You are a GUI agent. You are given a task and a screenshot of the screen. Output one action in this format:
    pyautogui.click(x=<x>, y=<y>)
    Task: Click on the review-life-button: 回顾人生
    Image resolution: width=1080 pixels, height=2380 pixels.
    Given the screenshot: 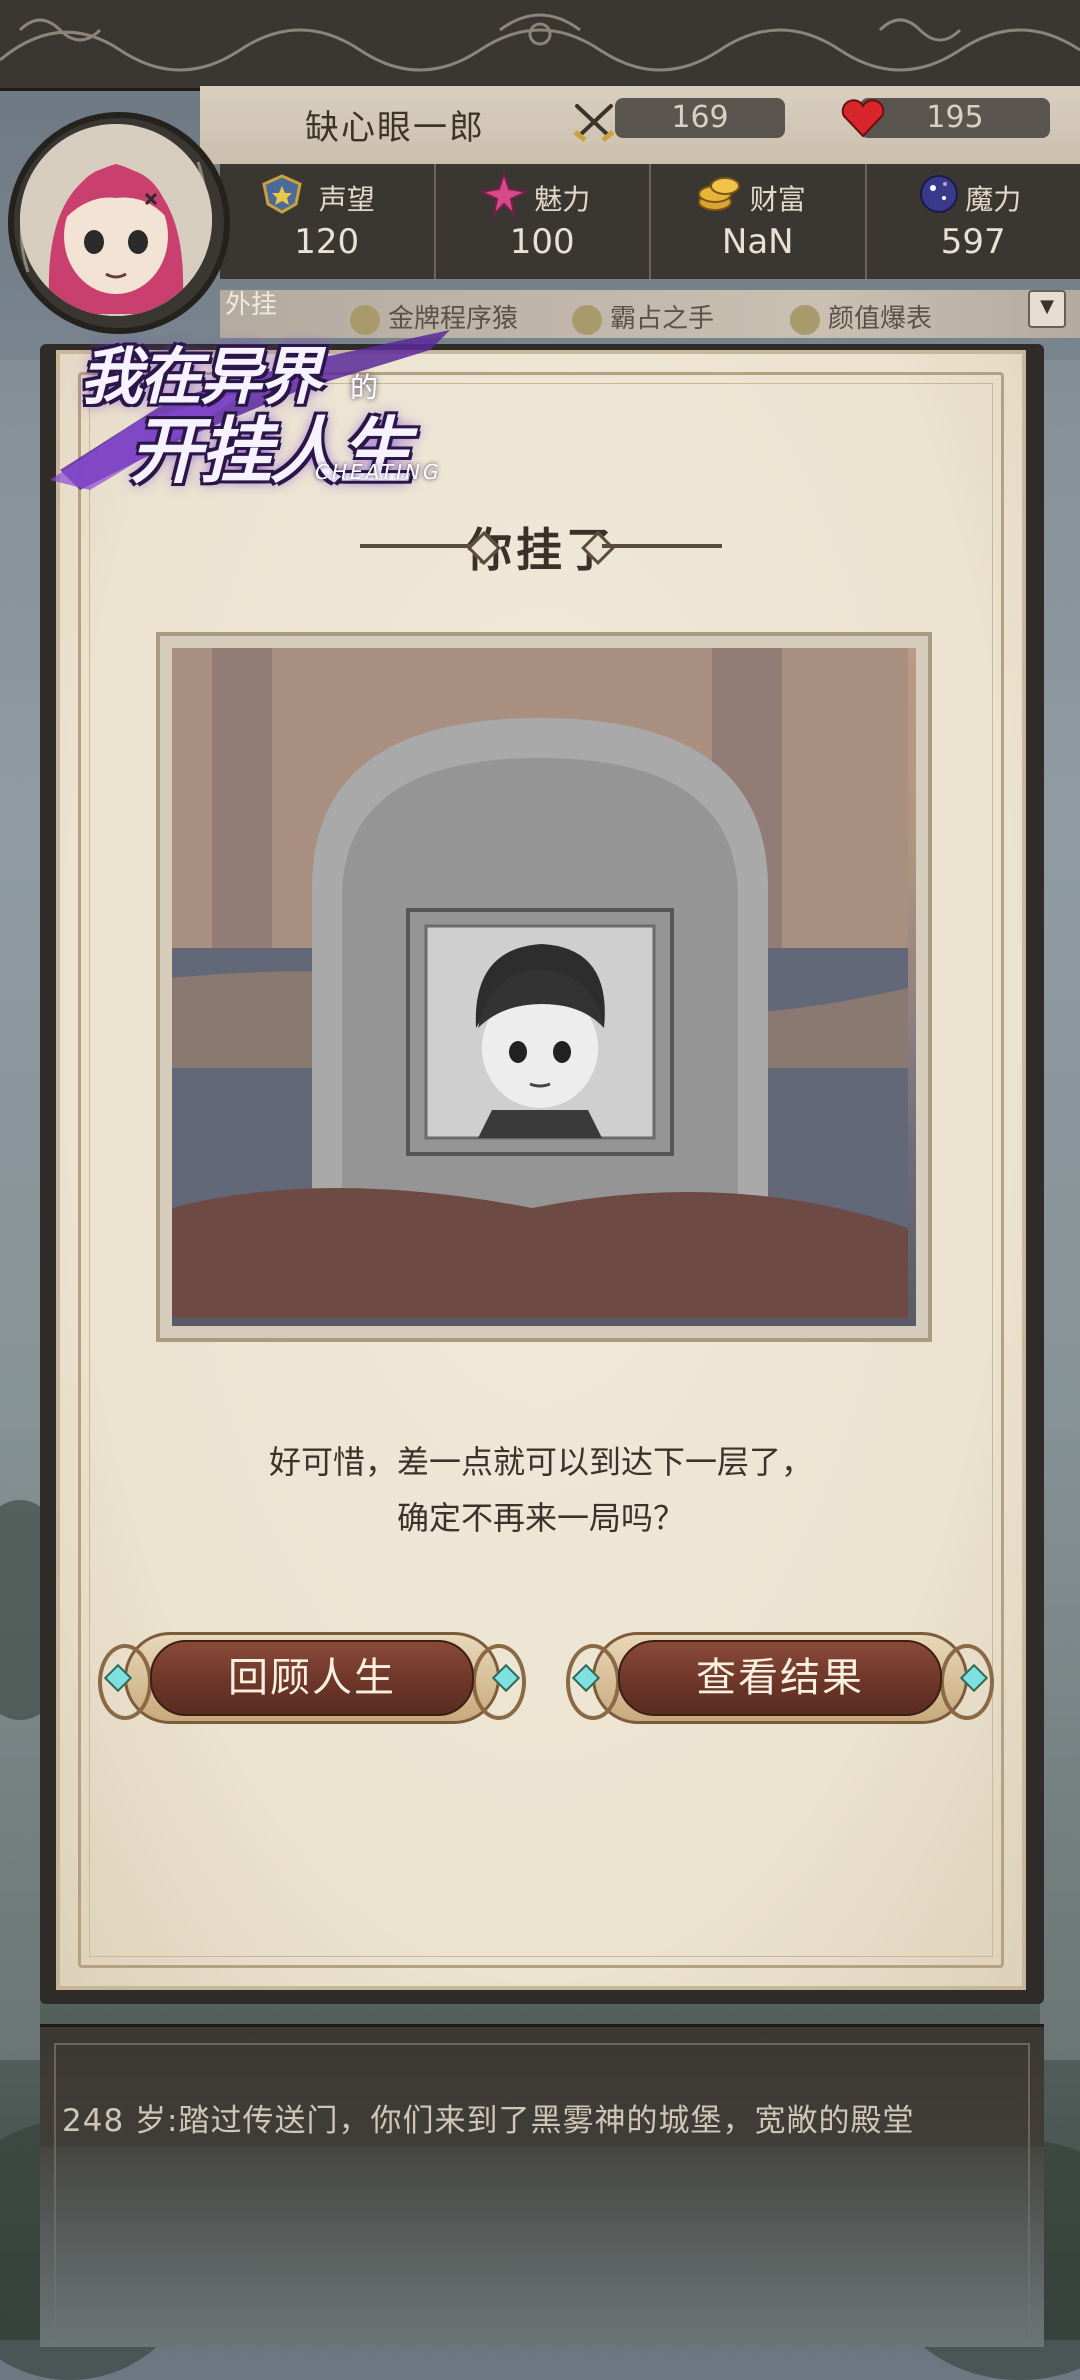 What is the action you would take?
    pyautogui.click(x=312, y=1678)
    